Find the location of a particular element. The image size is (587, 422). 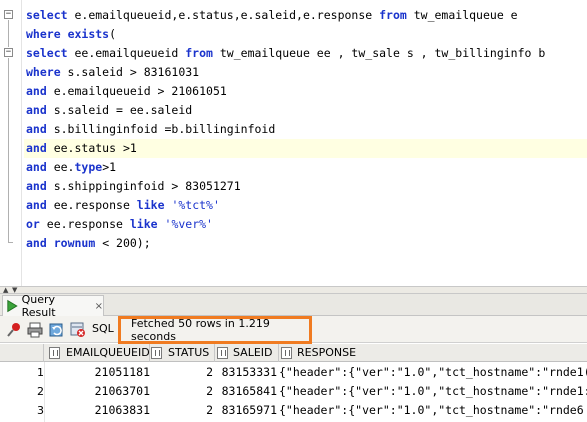

row-number: 2 is located at coordinates (40, 391).